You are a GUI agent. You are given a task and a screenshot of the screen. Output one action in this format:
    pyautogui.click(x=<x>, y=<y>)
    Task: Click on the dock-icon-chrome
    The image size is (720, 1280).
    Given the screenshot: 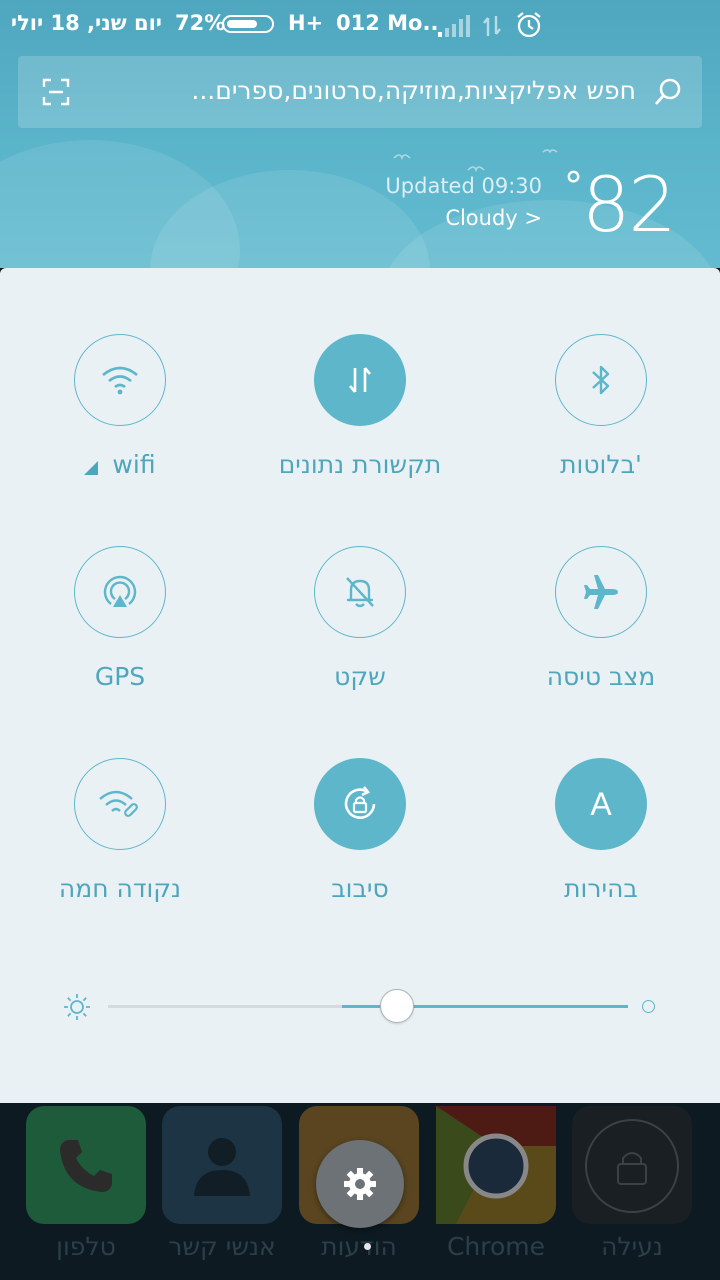 What is the action you would take?
    pyautogui.click(x=496, y=1165)
    